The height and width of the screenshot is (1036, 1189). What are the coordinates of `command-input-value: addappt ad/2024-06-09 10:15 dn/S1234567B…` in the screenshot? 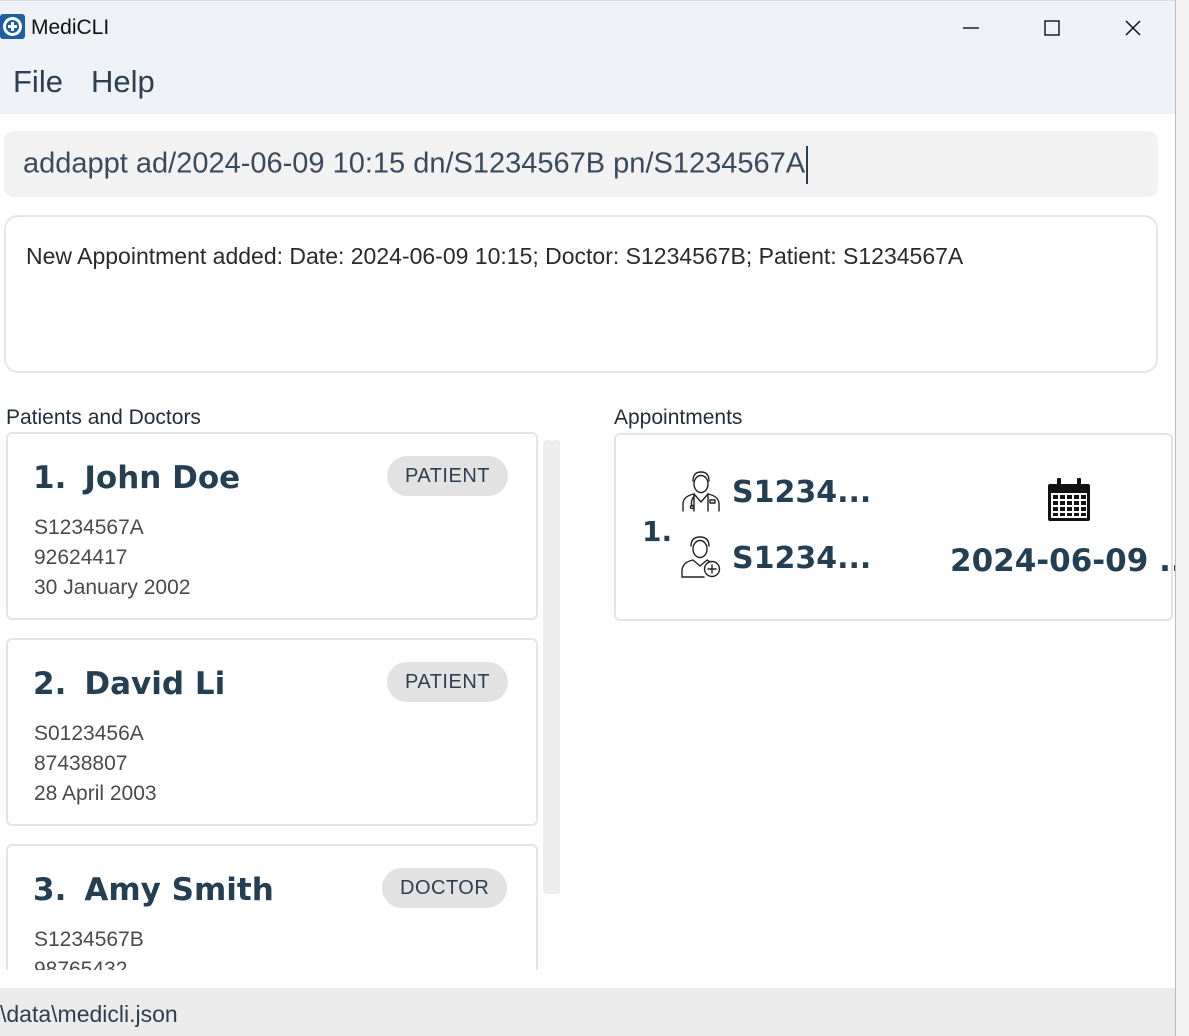 It's located at (414, 163).